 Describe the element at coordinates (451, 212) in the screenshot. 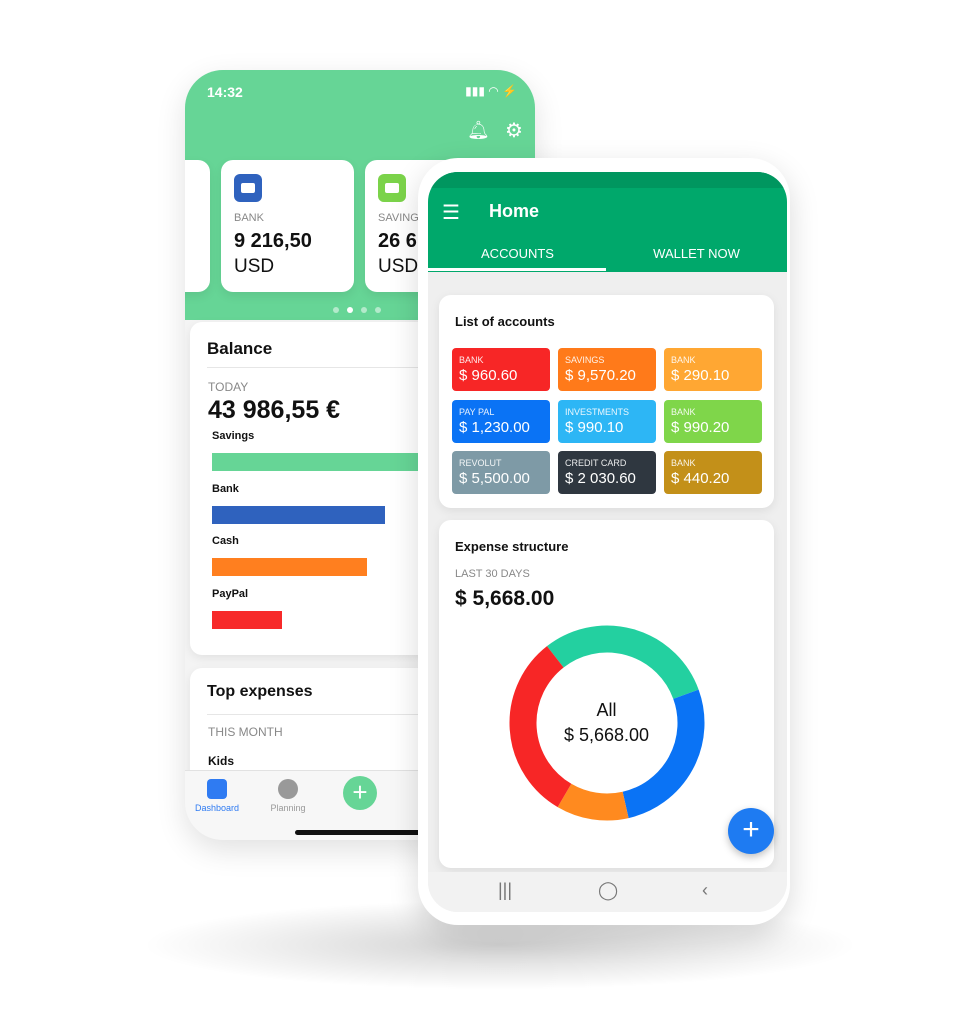

I see `hamburger-icon: ☰` at that location.